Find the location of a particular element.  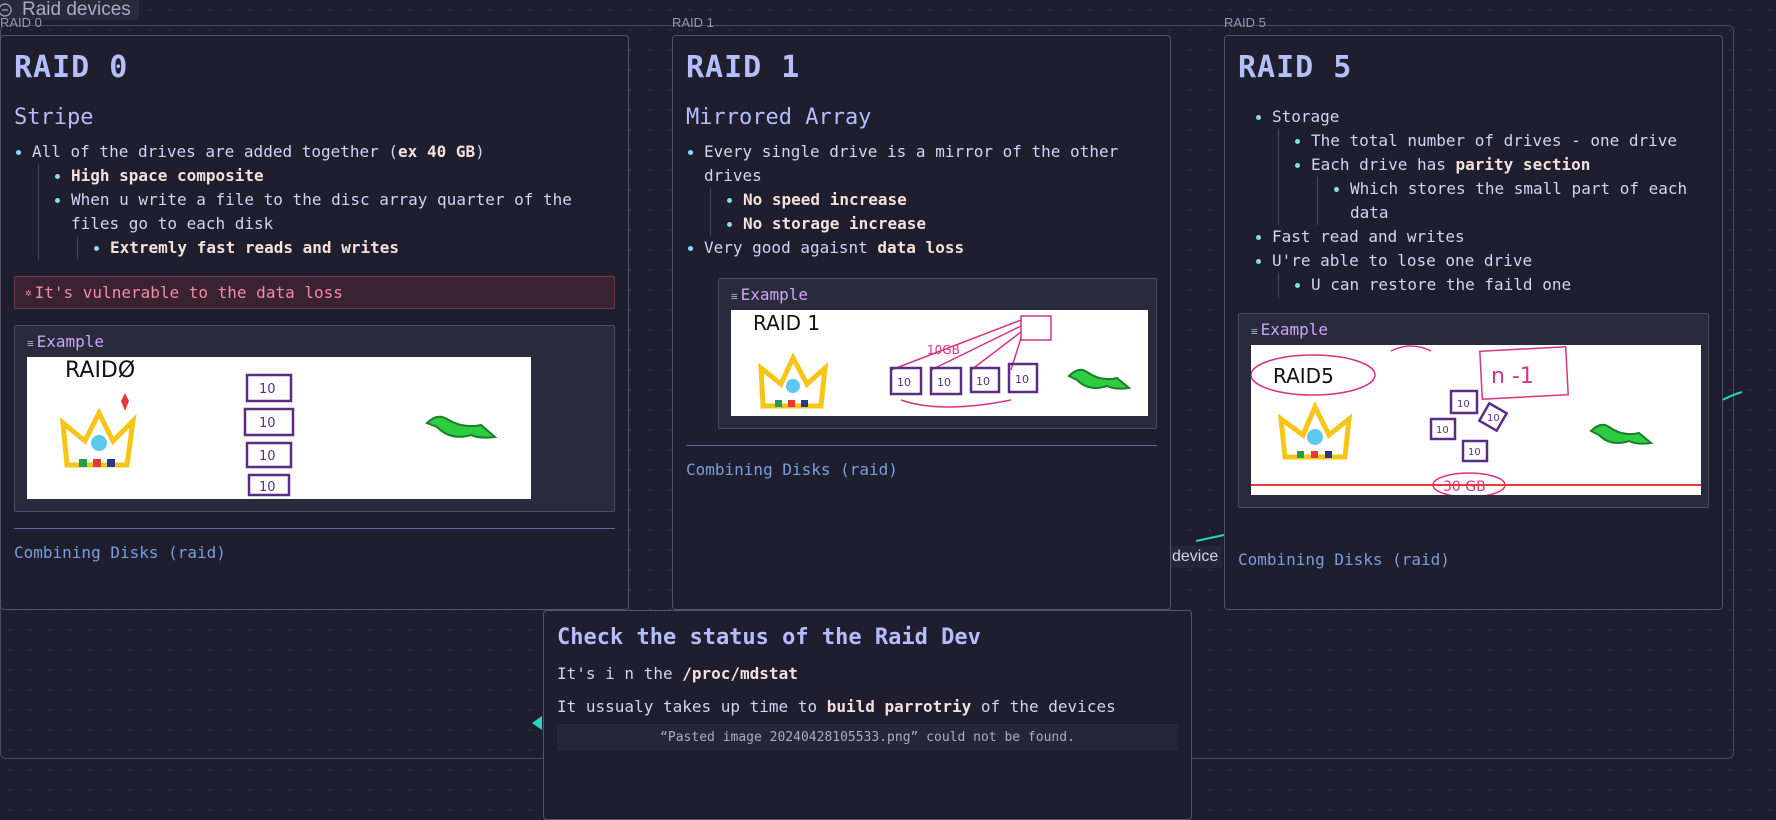

example-callout: ≡ Example RAID 1 10GB 10 10 10 10 is located at coordinates (937, 353).